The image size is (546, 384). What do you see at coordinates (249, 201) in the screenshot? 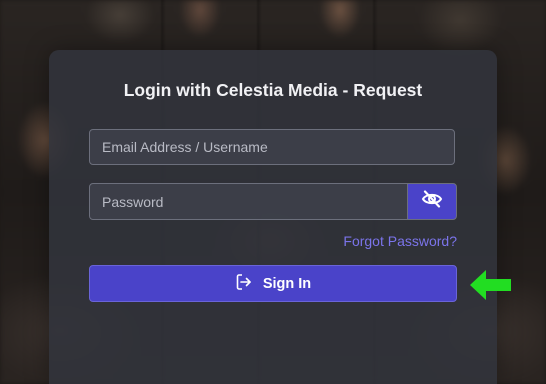
I see `password-input` at bounding box center [249, 201].